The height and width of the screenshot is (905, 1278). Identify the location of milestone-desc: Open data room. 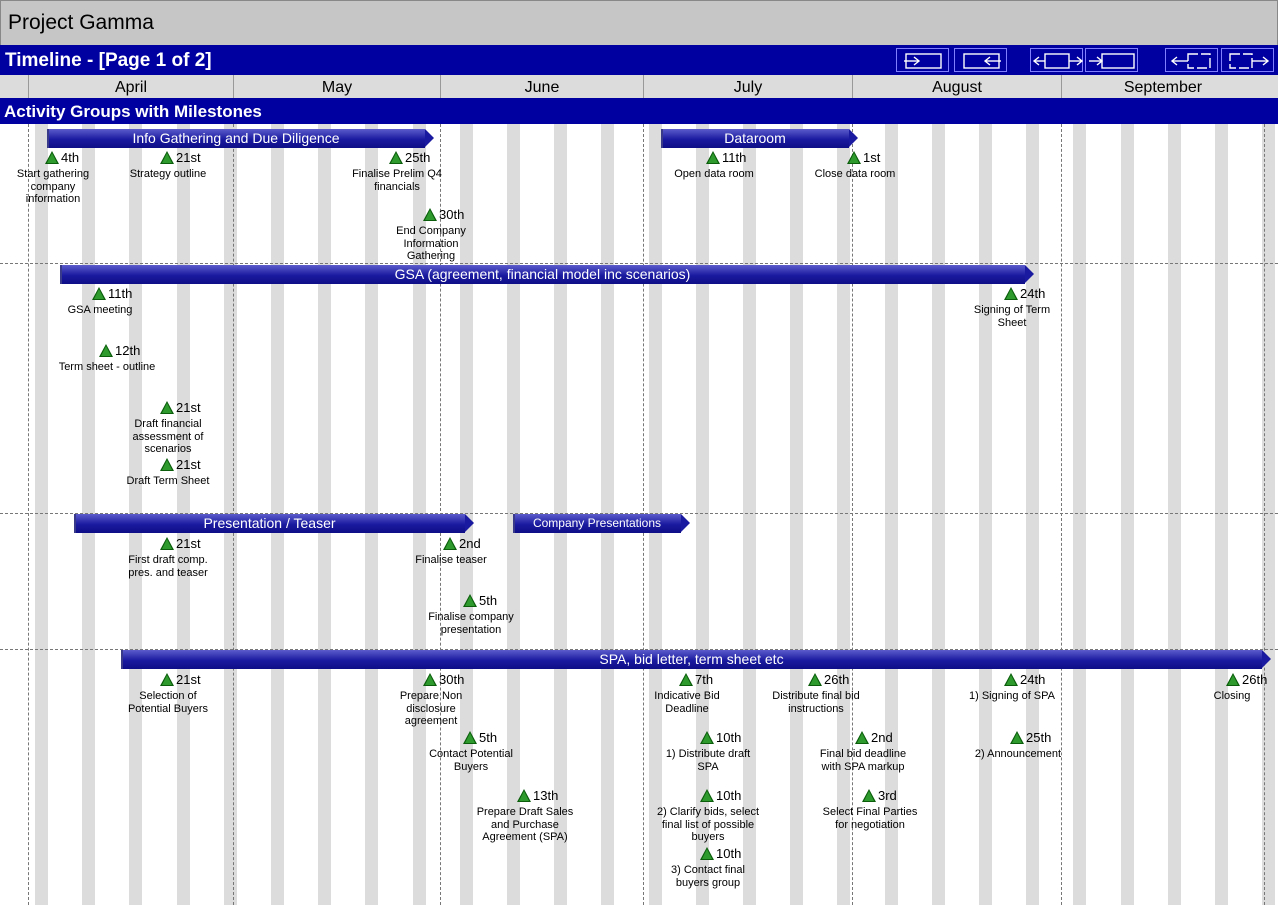
(714, 174).